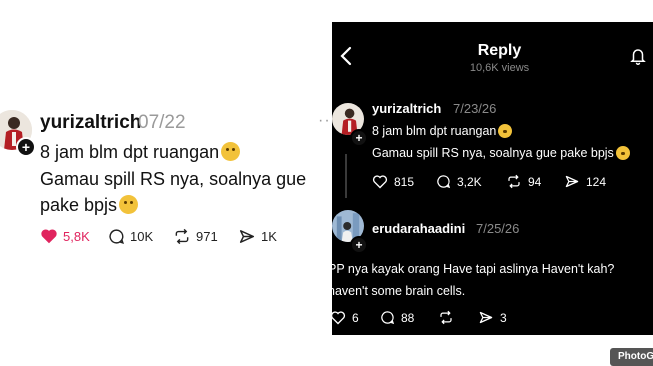  I want to click on post-text-line-2: Gamau spill RS nya, soalnya gue, so click(173, 179).